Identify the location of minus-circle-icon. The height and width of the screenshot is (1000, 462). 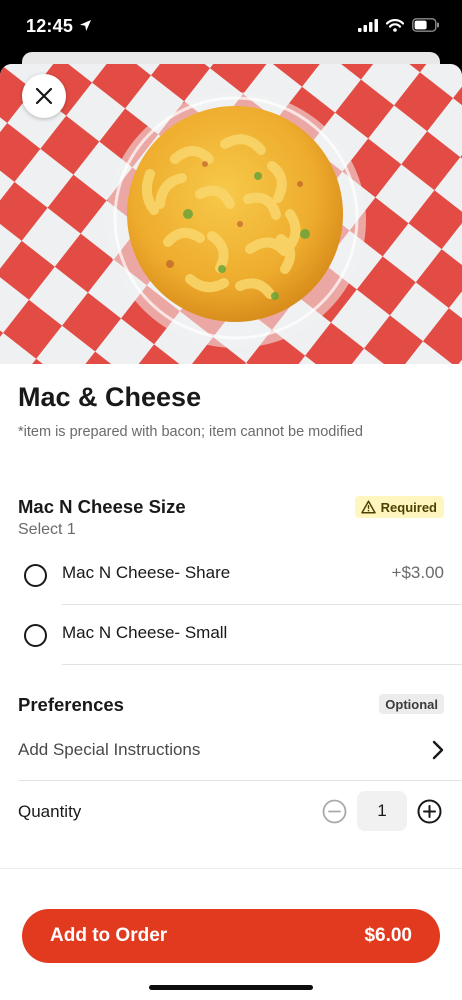
(334, 811).